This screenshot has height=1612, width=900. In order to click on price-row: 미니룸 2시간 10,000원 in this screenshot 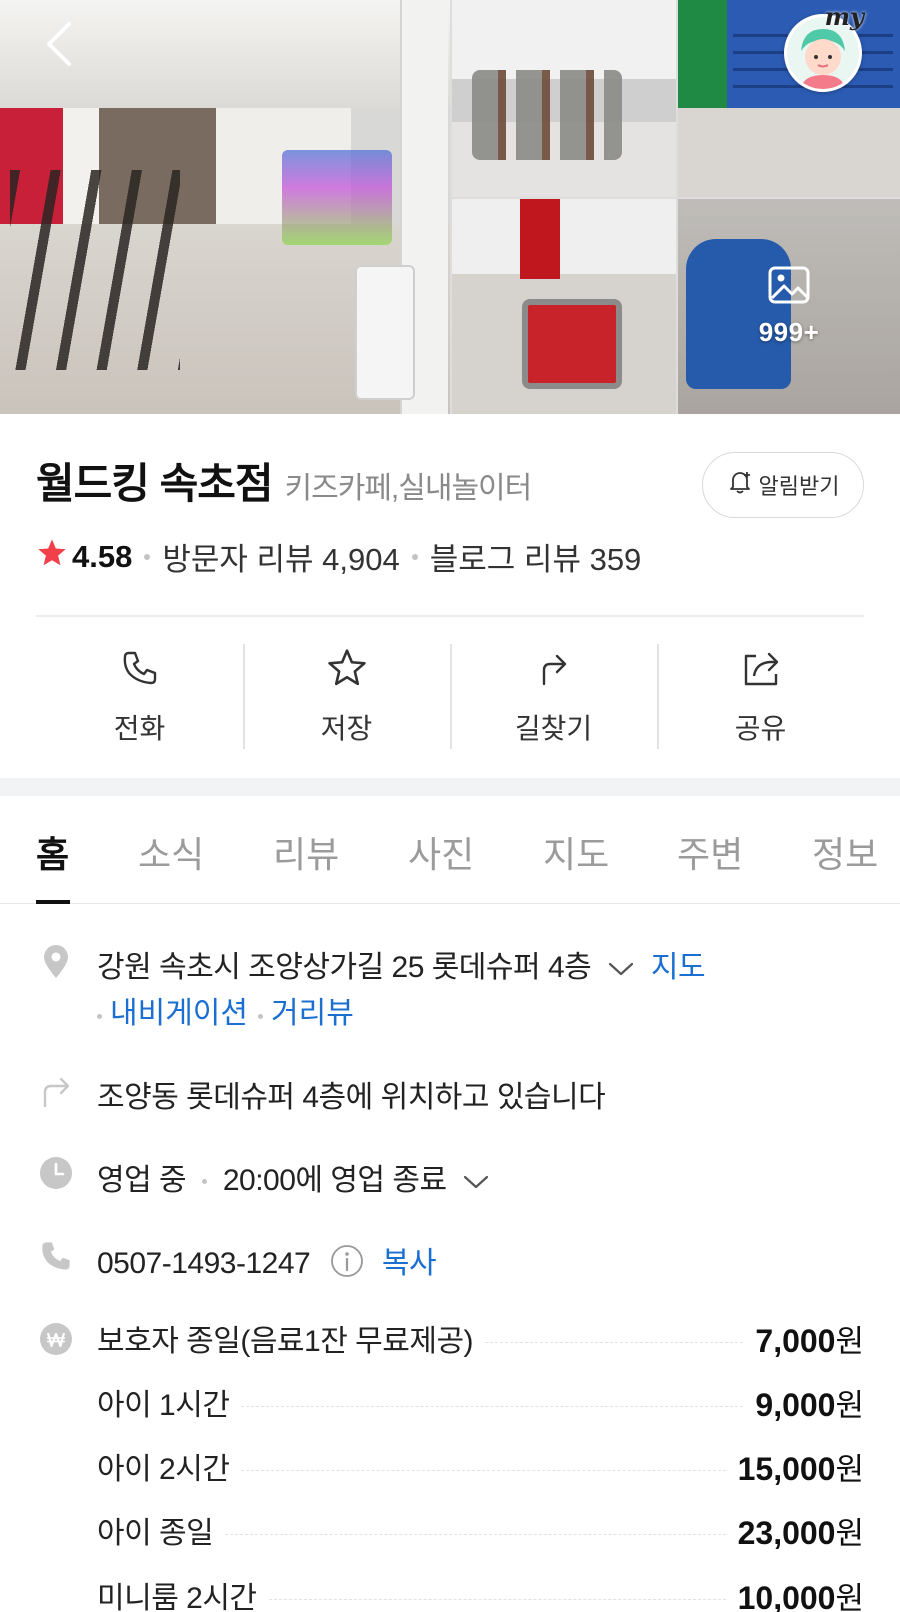, I will do `click(480, 1593)`.